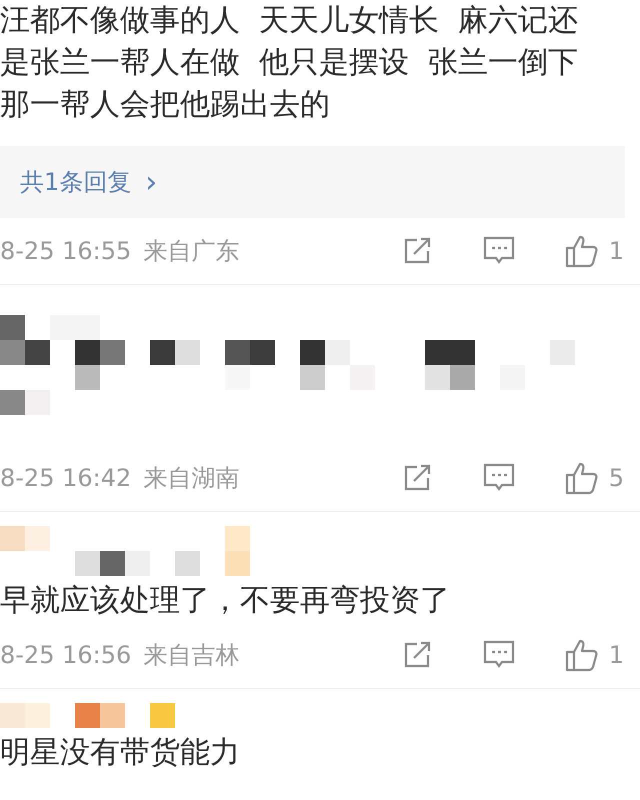 The width and height of the screenshot is (640, 800). Describe the element at coordinates (191, 251) in the screenshot. I see `comment-location: 来自广东` at that location.